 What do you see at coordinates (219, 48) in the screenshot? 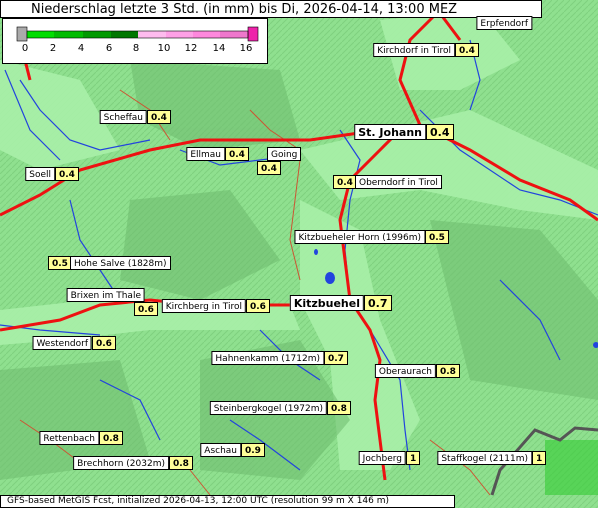
I see `legend-tick: 14` at bounding box center [219, 48].